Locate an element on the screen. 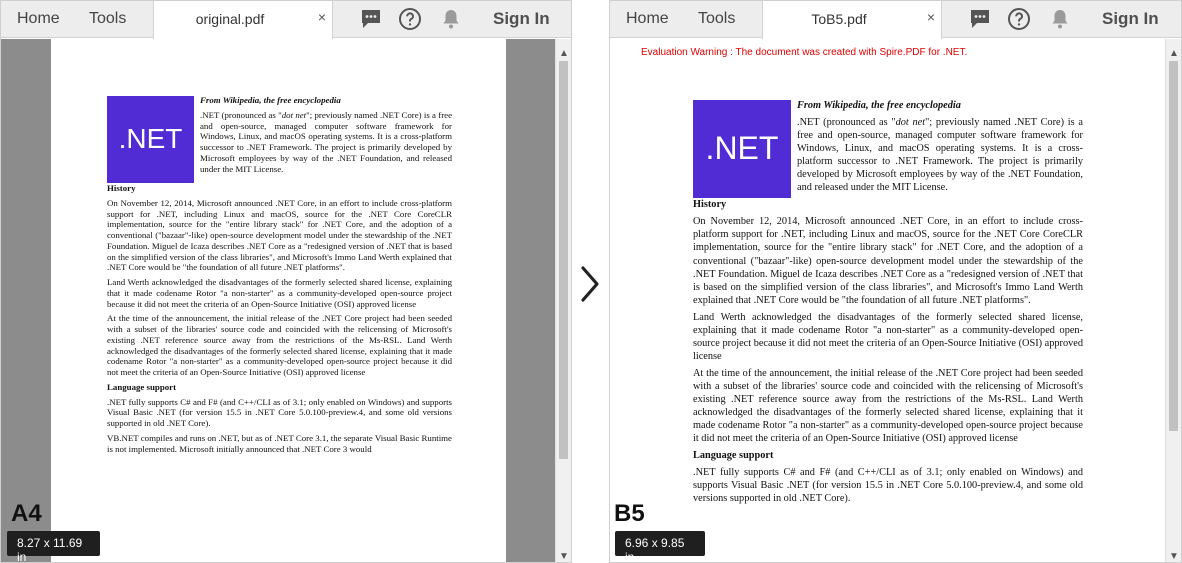 Image resolution: width=1182 pixels, height=563 pixels. document-tab: original.pdf × is located at coordinates (243, 20).